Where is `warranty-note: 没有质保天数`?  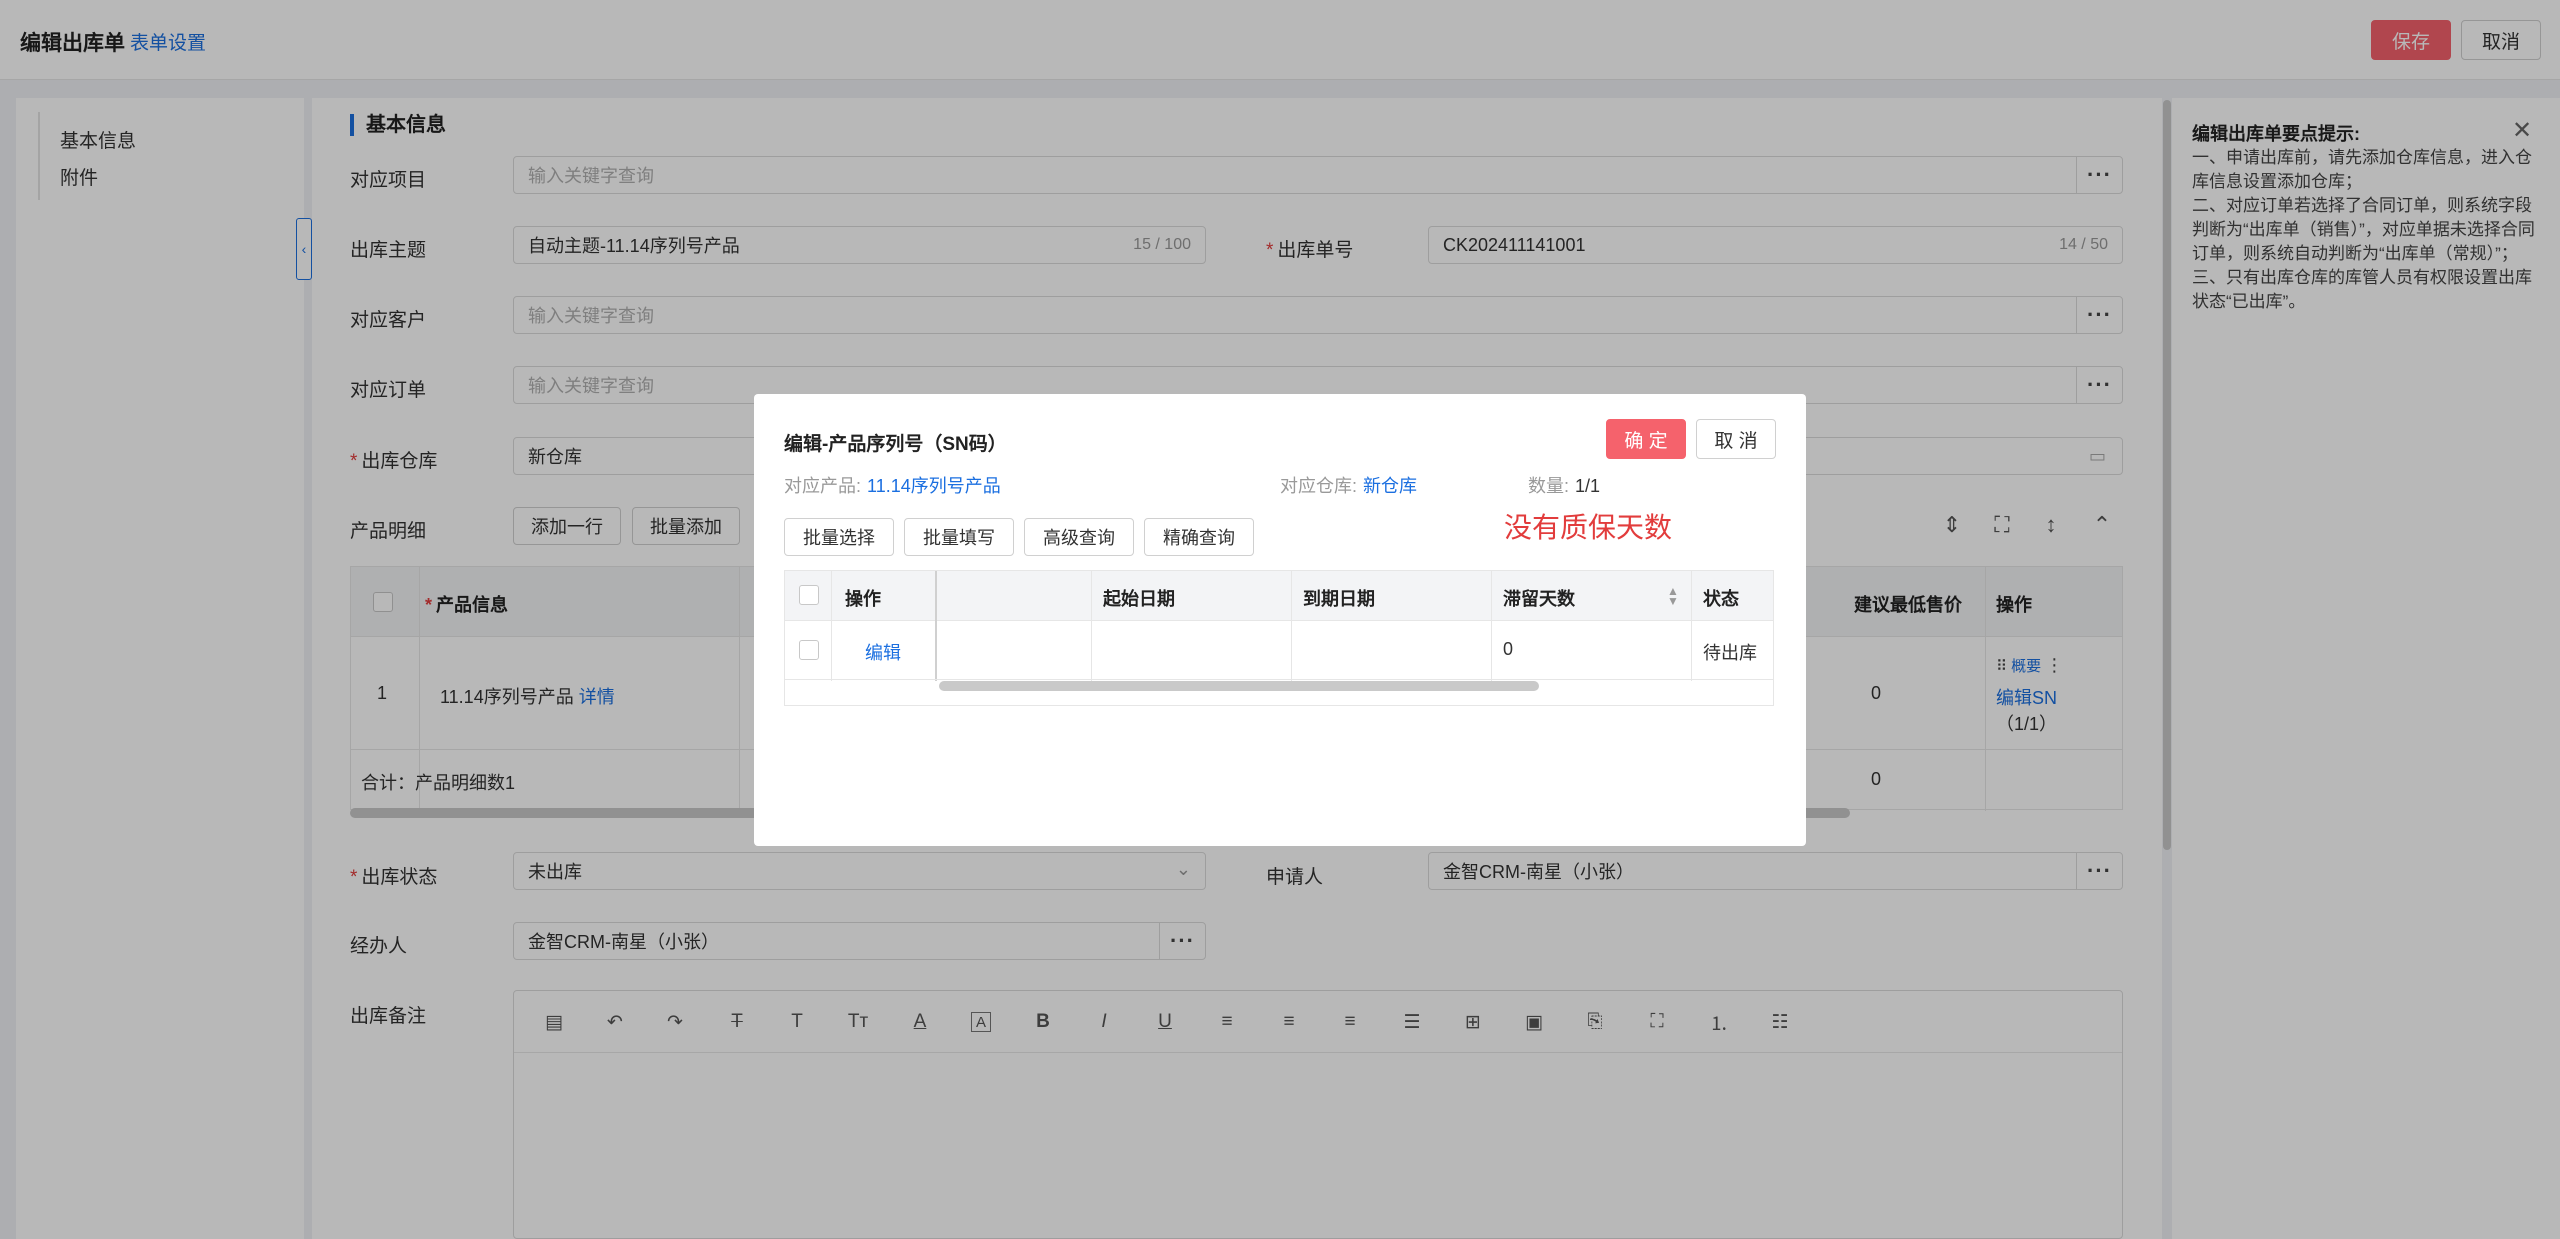
warranty-note: 没有质保天数 is located at coordinates (1588, 527).